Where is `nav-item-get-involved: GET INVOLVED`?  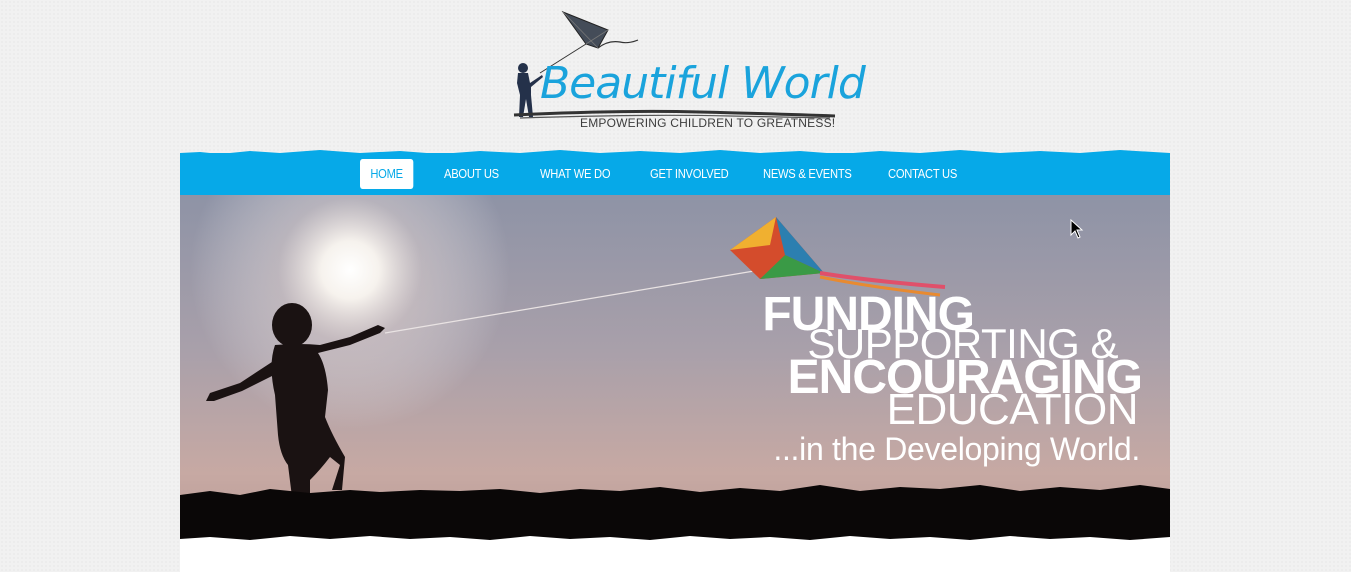
nav-item-get-involved: GET INVOLVED is located at coordinates (689, 174).